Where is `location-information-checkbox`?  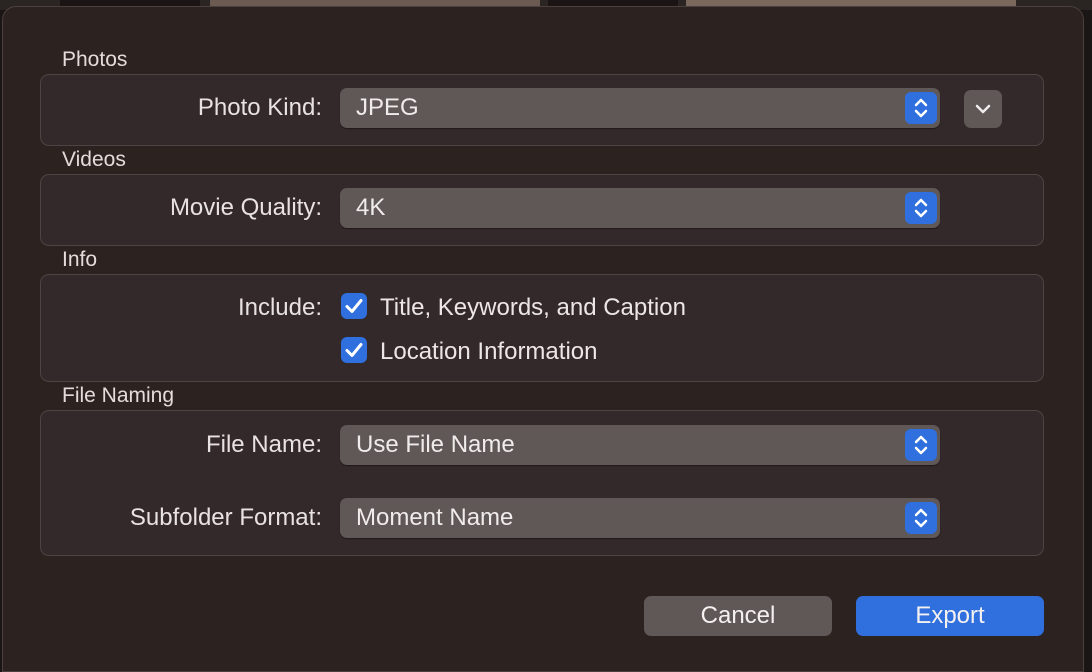 location-information-checkbox is located at coordinates (354, 350).